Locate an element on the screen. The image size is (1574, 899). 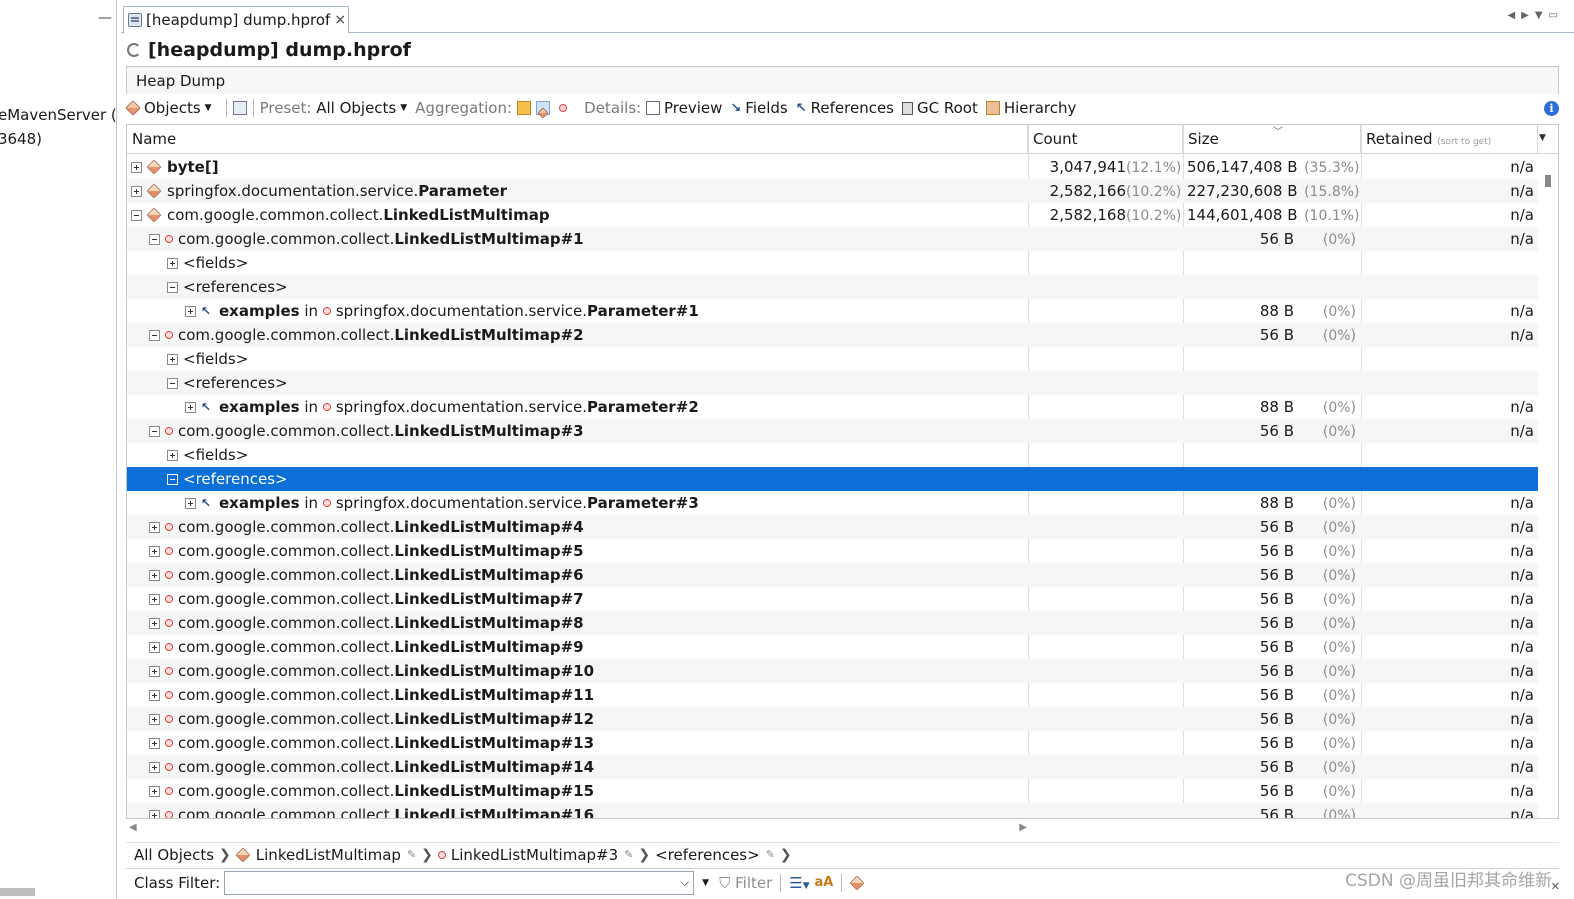
match-case-icon: aA is located at coordinates (823, 882).